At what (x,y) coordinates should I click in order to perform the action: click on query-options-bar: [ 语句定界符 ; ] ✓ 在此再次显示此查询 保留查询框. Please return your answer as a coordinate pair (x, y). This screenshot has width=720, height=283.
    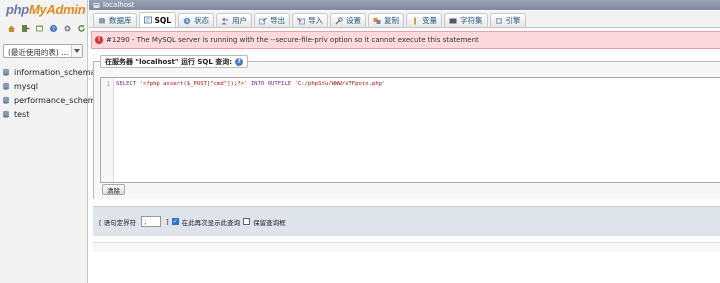
    Looking at the image, I should click on (406, 221).